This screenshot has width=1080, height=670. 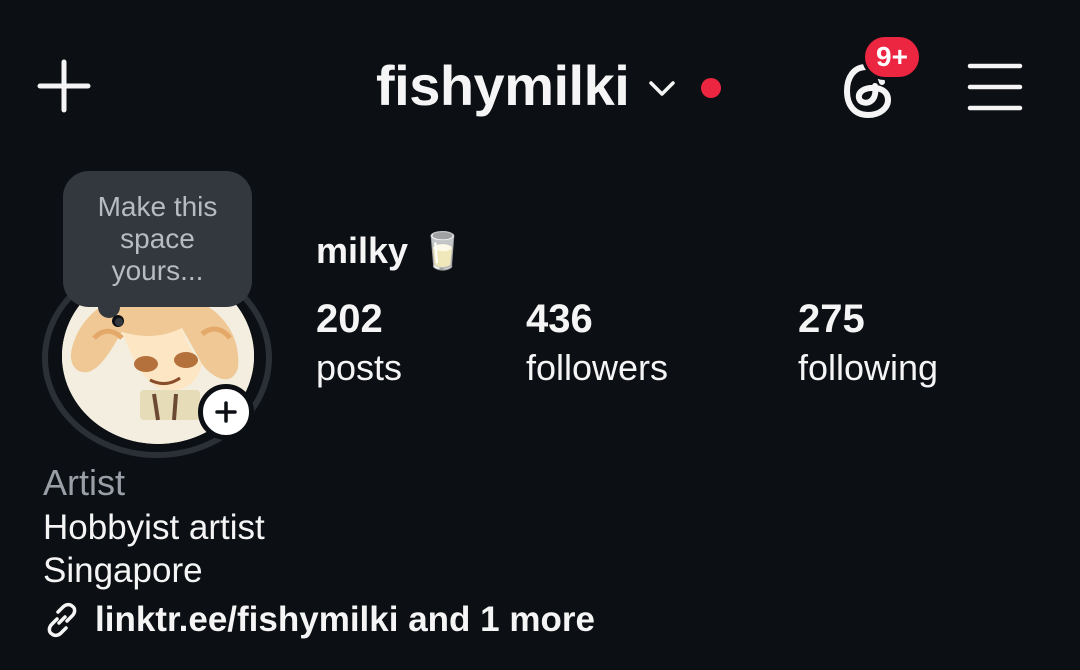 What do you see at coordinates (503, 85) in the screenshot?
I see `username-title: fishymilki` at bounding box center [503, 85].